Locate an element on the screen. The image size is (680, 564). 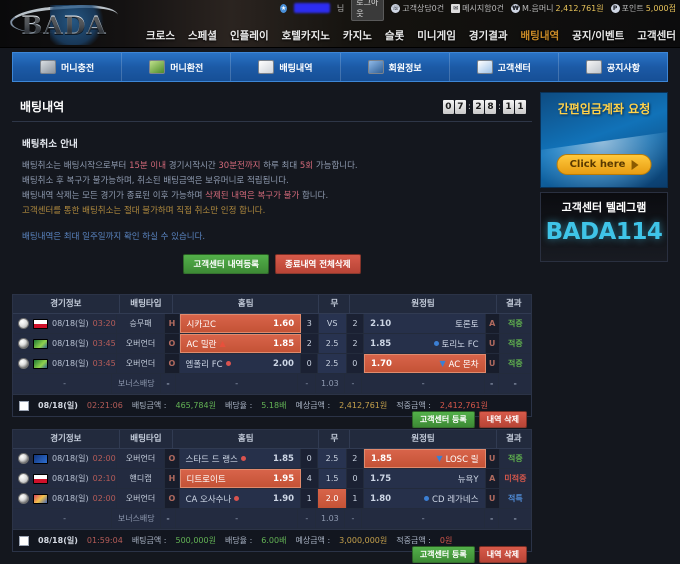
nav-item-2: 인플레이 is located at coordinates (249, 35).